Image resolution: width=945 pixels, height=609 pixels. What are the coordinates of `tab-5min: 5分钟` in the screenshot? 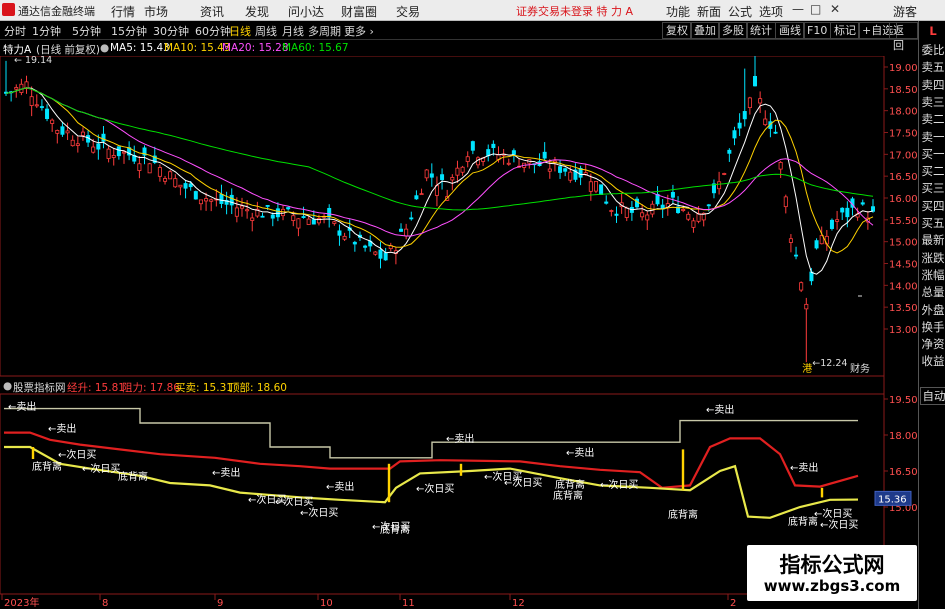 It's located at (86, 31).